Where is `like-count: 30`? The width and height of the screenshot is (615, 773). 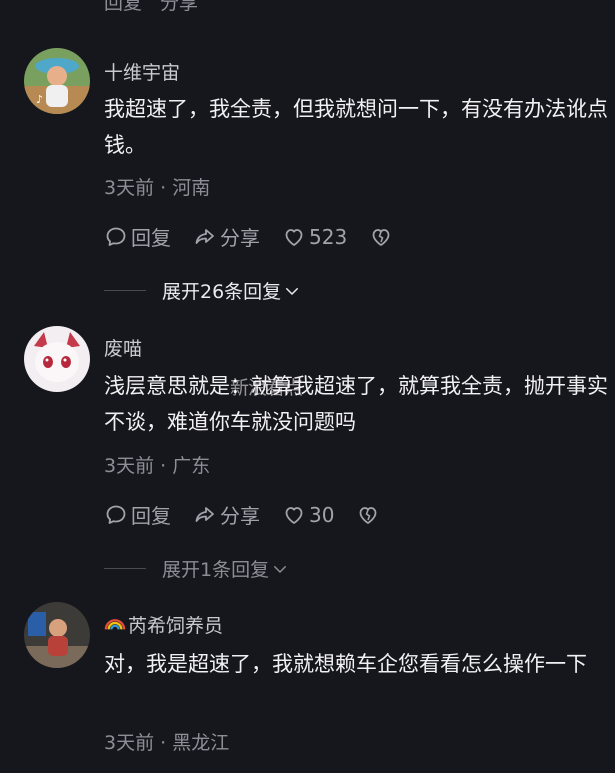 like-count: 30 is located at coordinates (322, 514).